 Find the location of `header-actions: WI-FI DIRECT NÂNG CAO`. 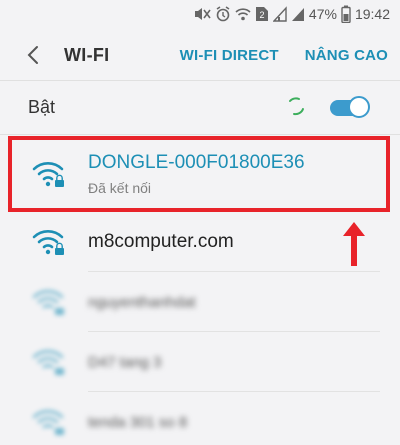

header-actions: WI-FI DIRECT NÂNG CAO is located at coordinates (284, 55).